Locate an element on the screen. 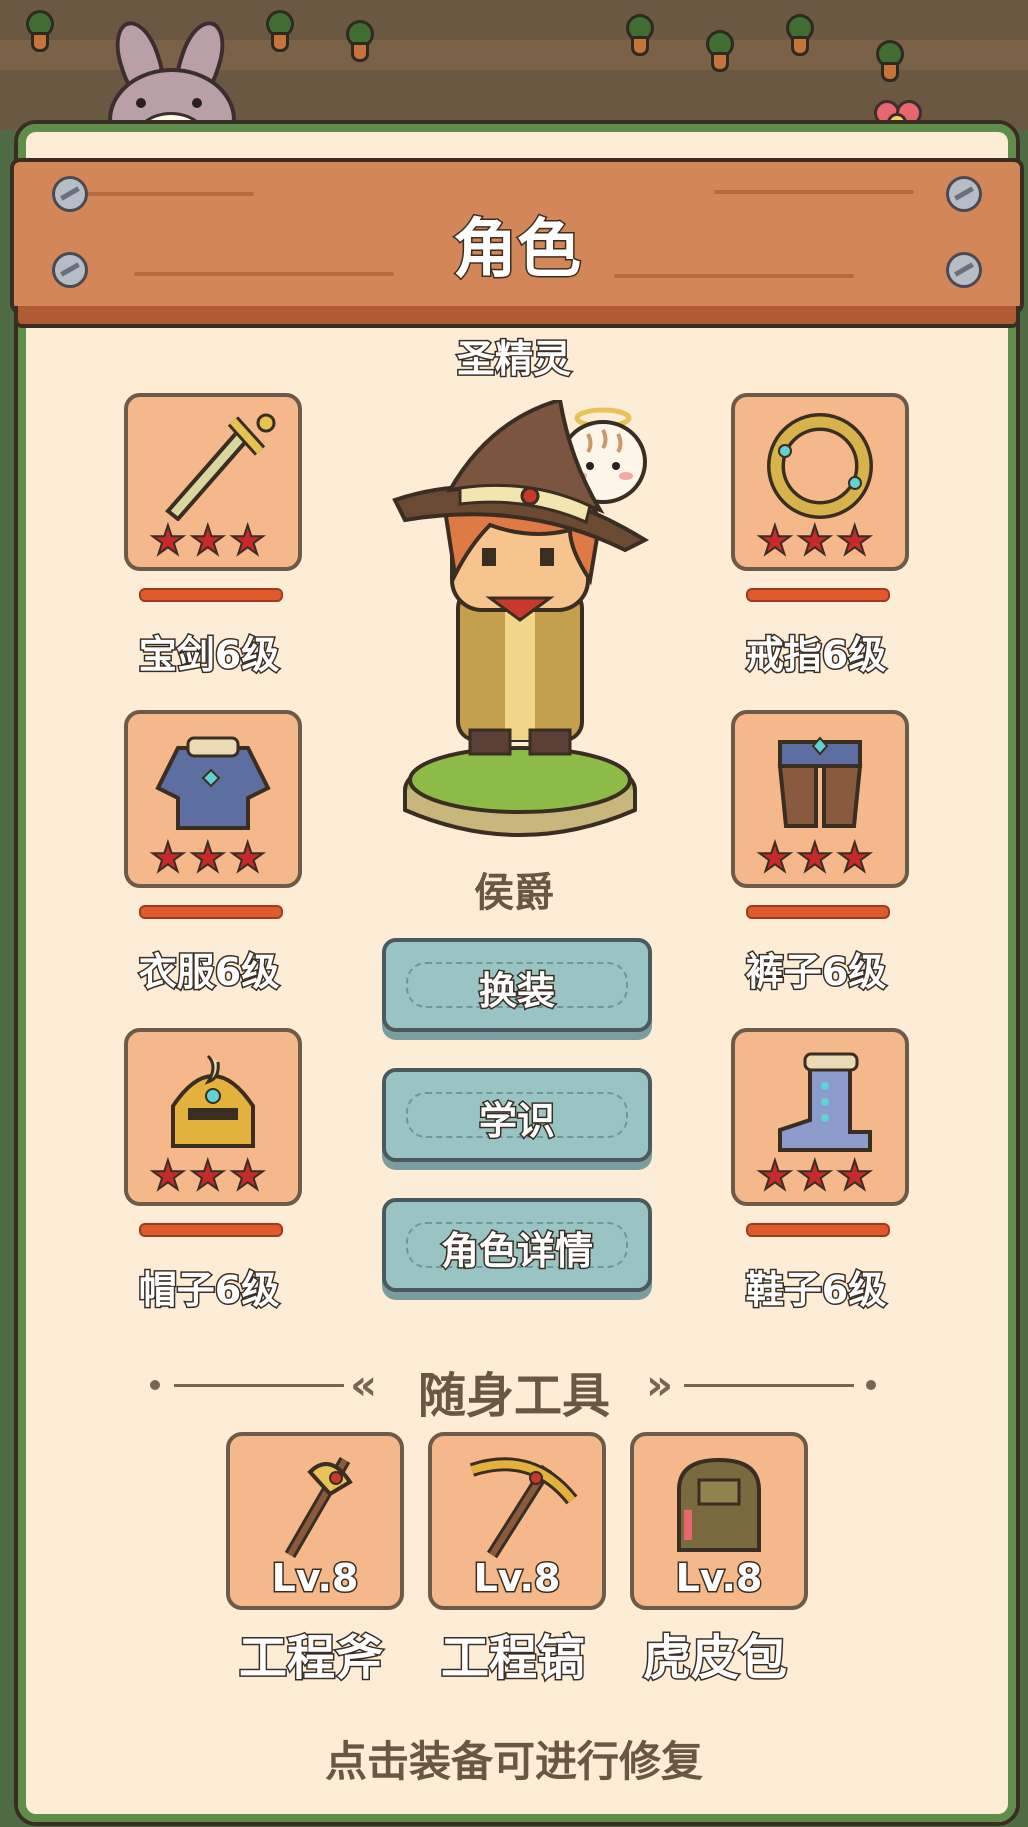  tool-label: 工程镐 is located at coordinates (512, 1658).